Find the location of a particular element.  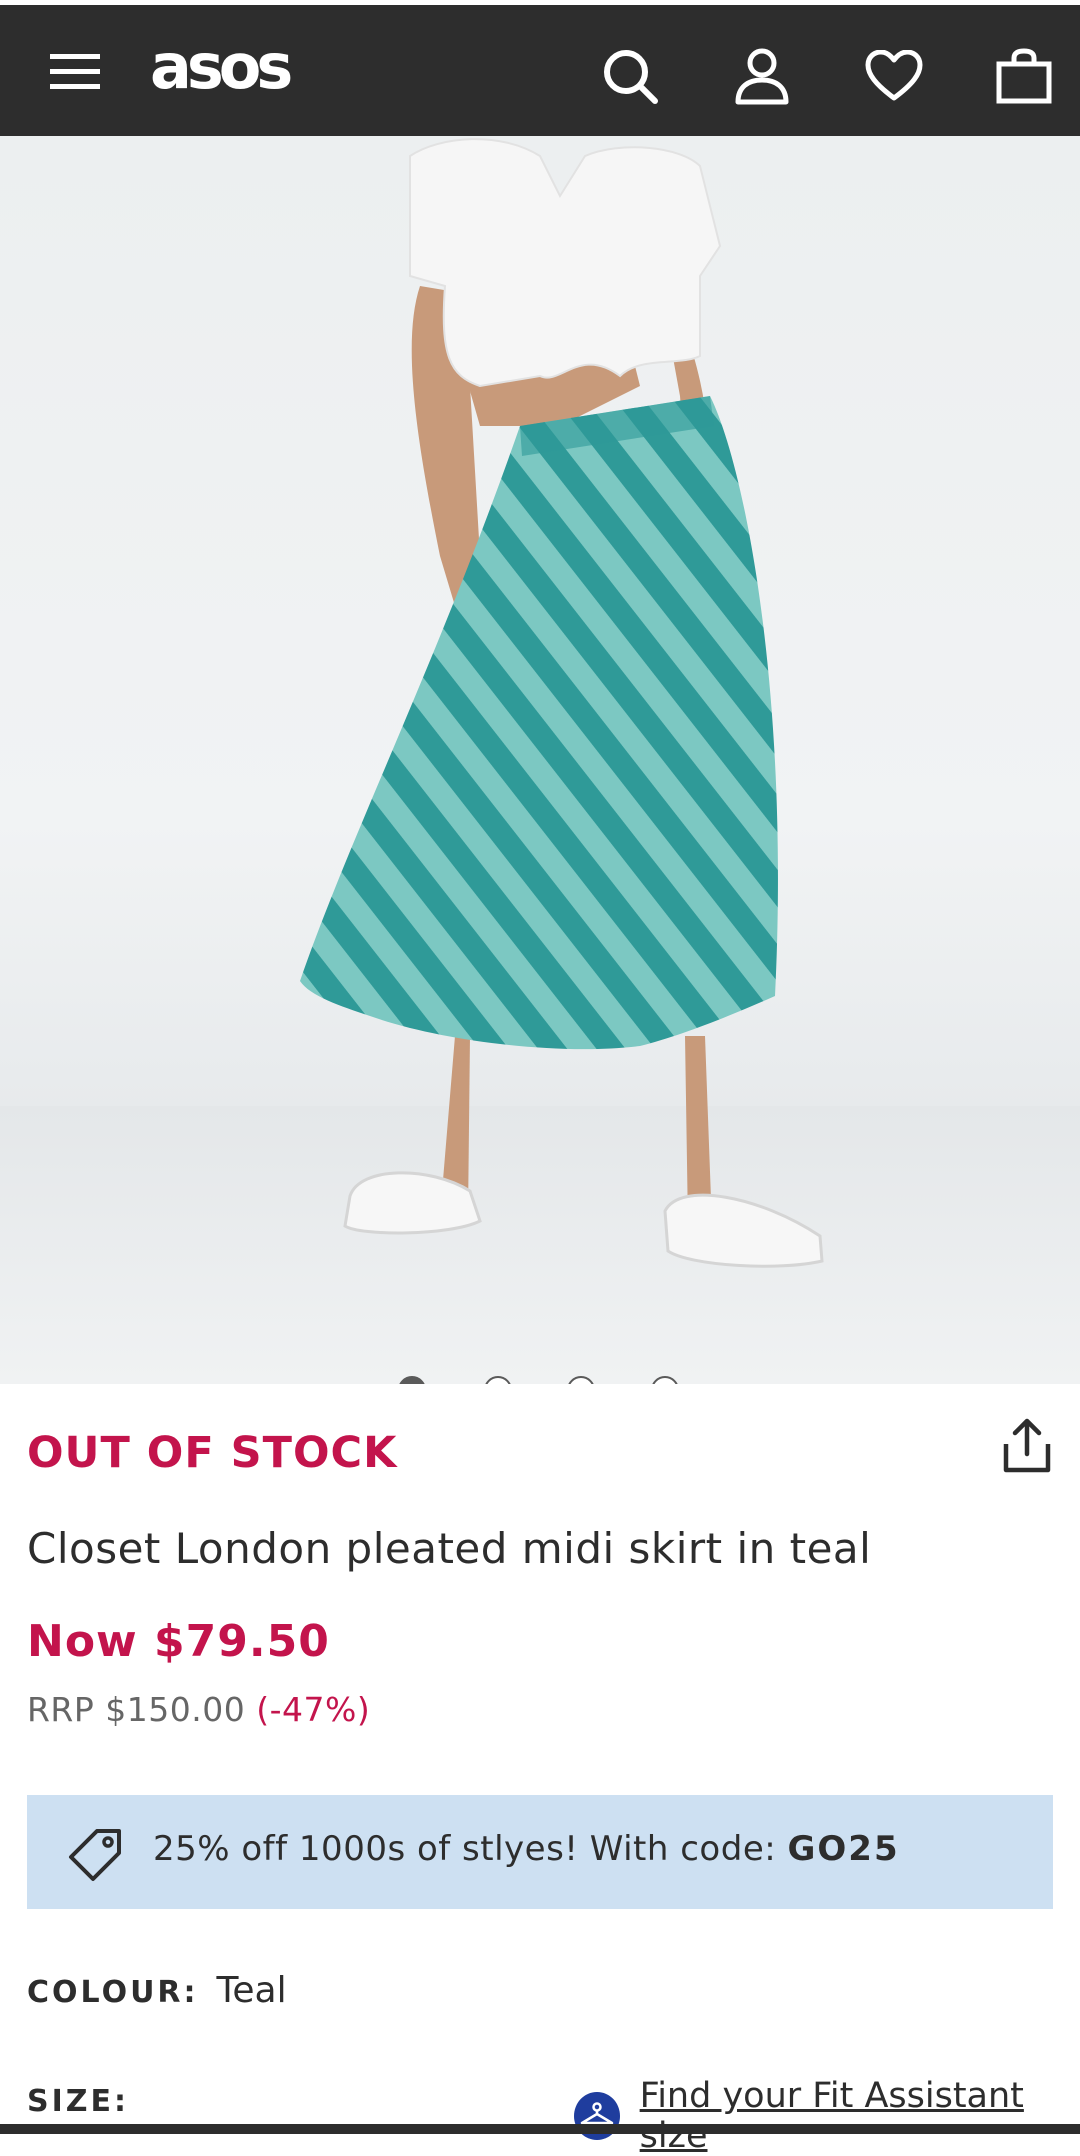

colour-value: Teal is located at coordinates (251, 1990).